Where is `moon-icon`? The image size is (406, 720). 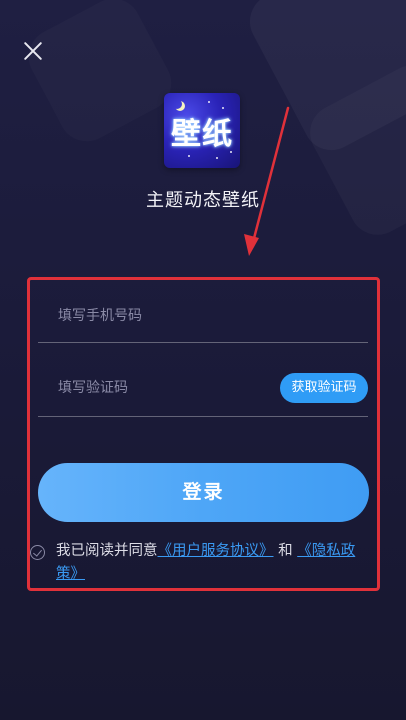 moon-icon is located at coordinates (177, 104).